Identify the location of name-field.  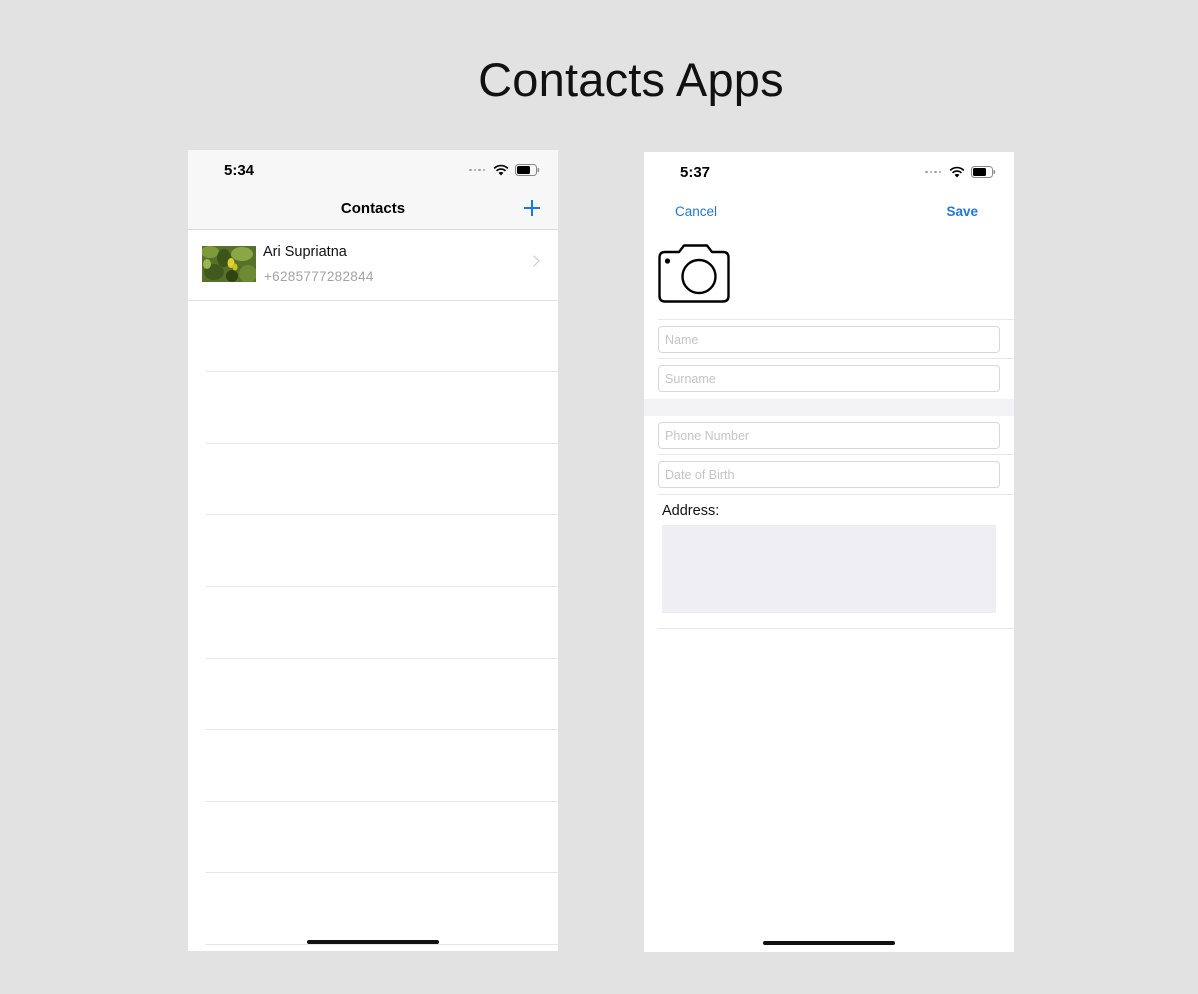
(829, 339).